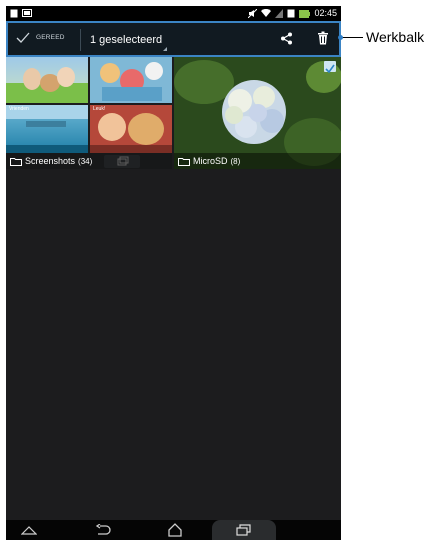  I want to click on share-button, so click(286, 41).